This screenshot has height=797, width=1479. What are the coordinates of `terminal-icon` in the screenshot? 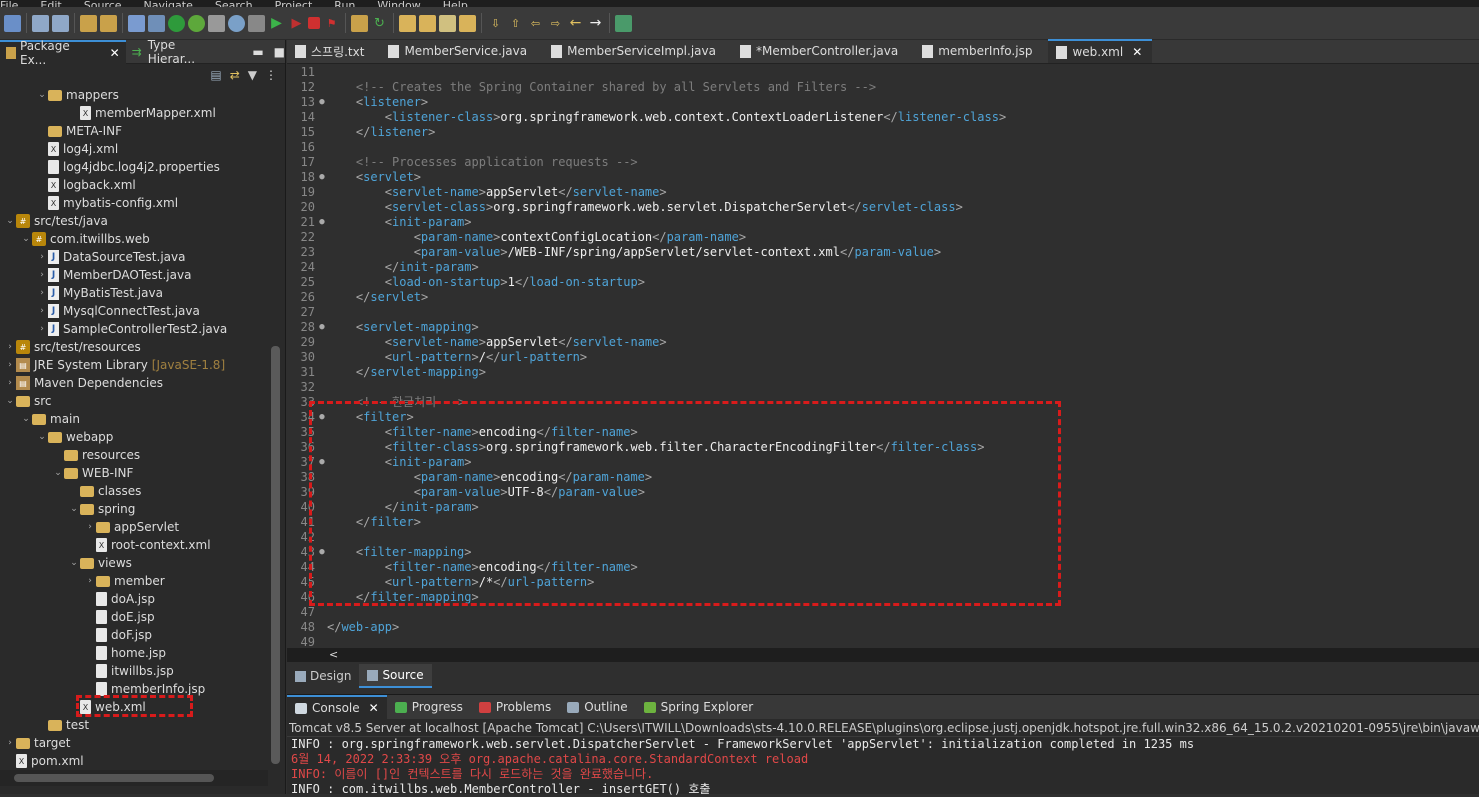 It's located at (136, 23).